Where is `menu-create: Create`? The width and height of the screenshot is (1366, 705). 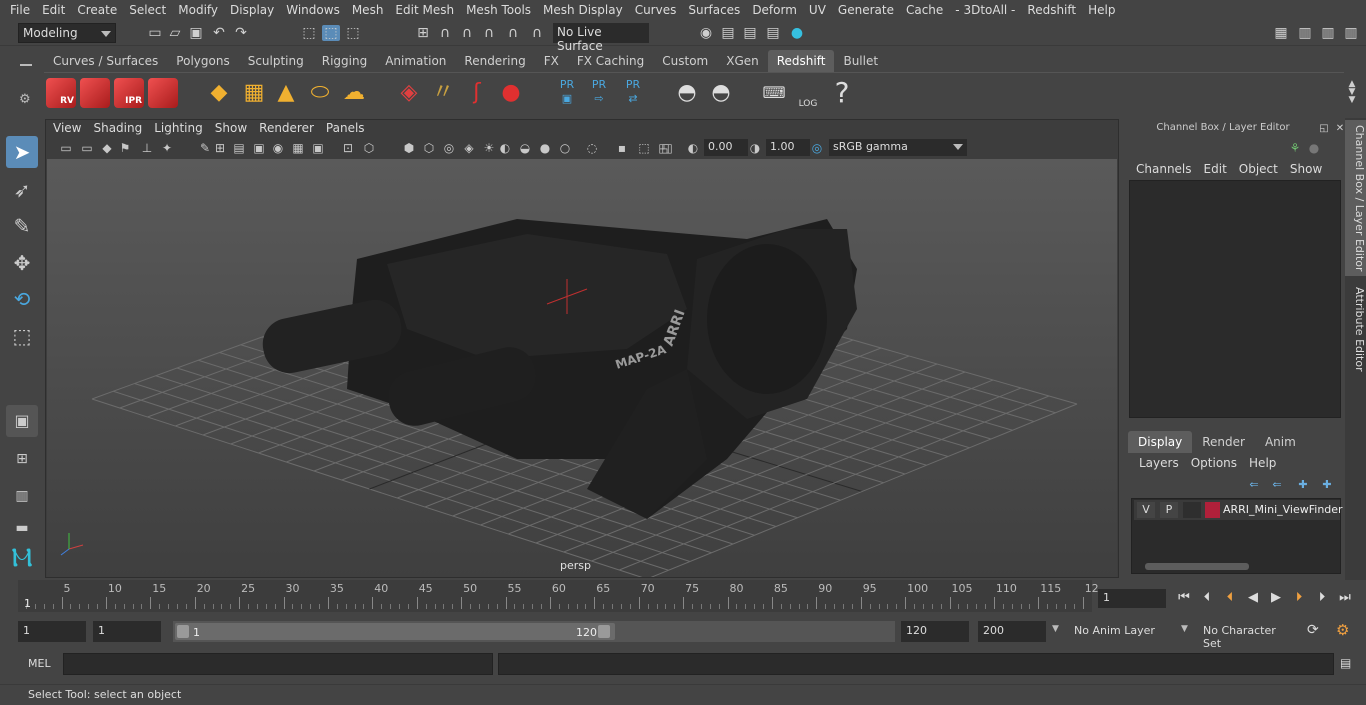 menu-create: Create is located at coordinates (97, 10).